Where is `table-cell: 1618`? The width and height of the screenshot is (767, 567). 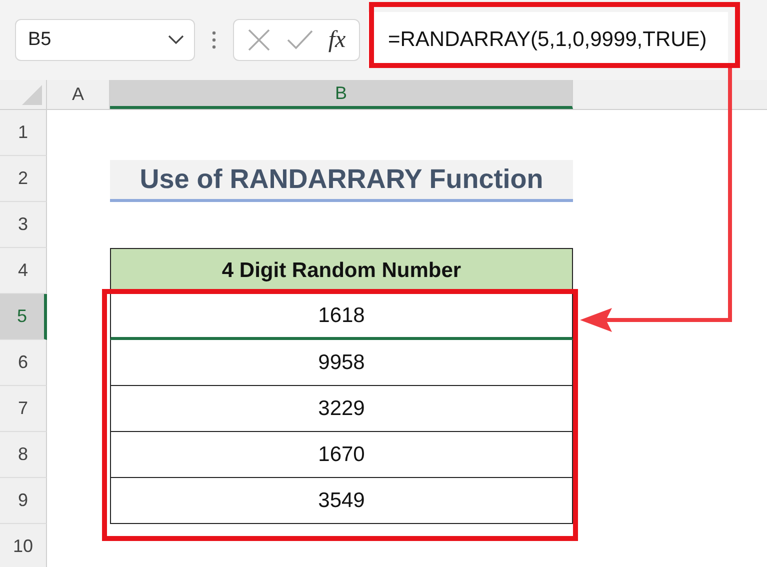
table-cell: 1618 is located at coordinates (341, 317).